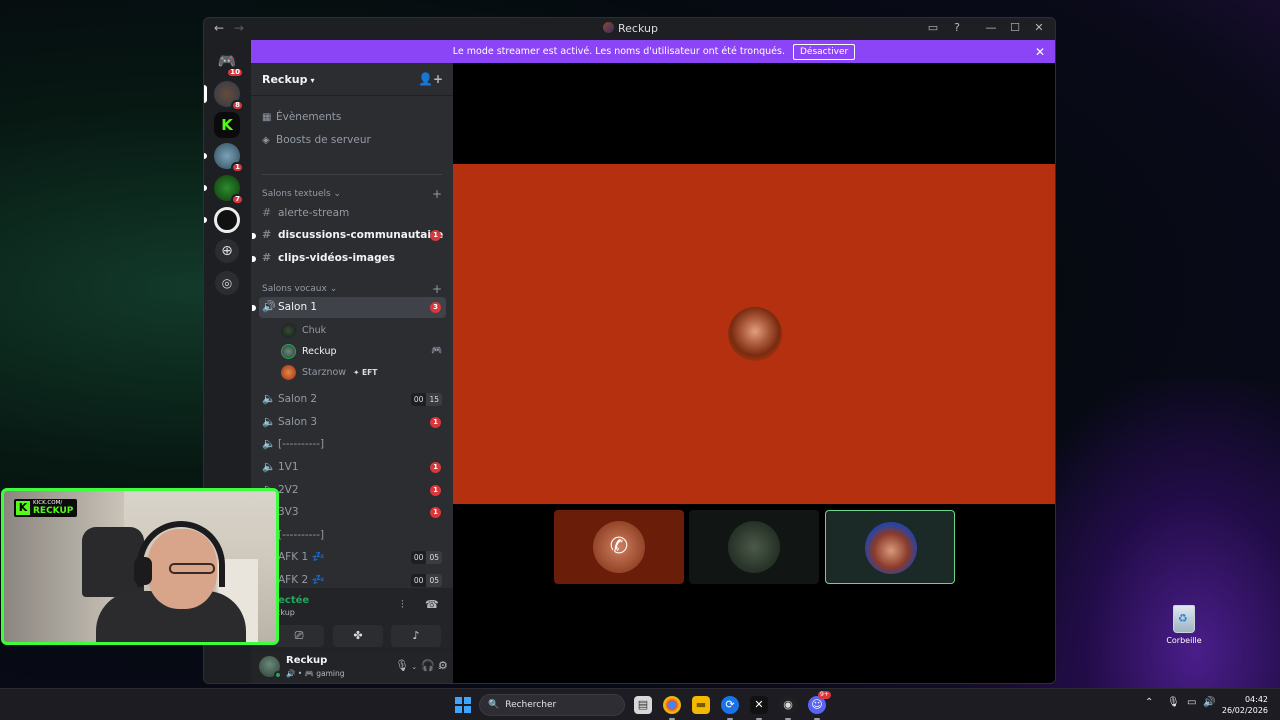 This screenshot has height=720, width=1280. What do you see at coordinates (358, 636) in the screenshot?
I see `activities-button: ✤` at bounding box center [358, 636].